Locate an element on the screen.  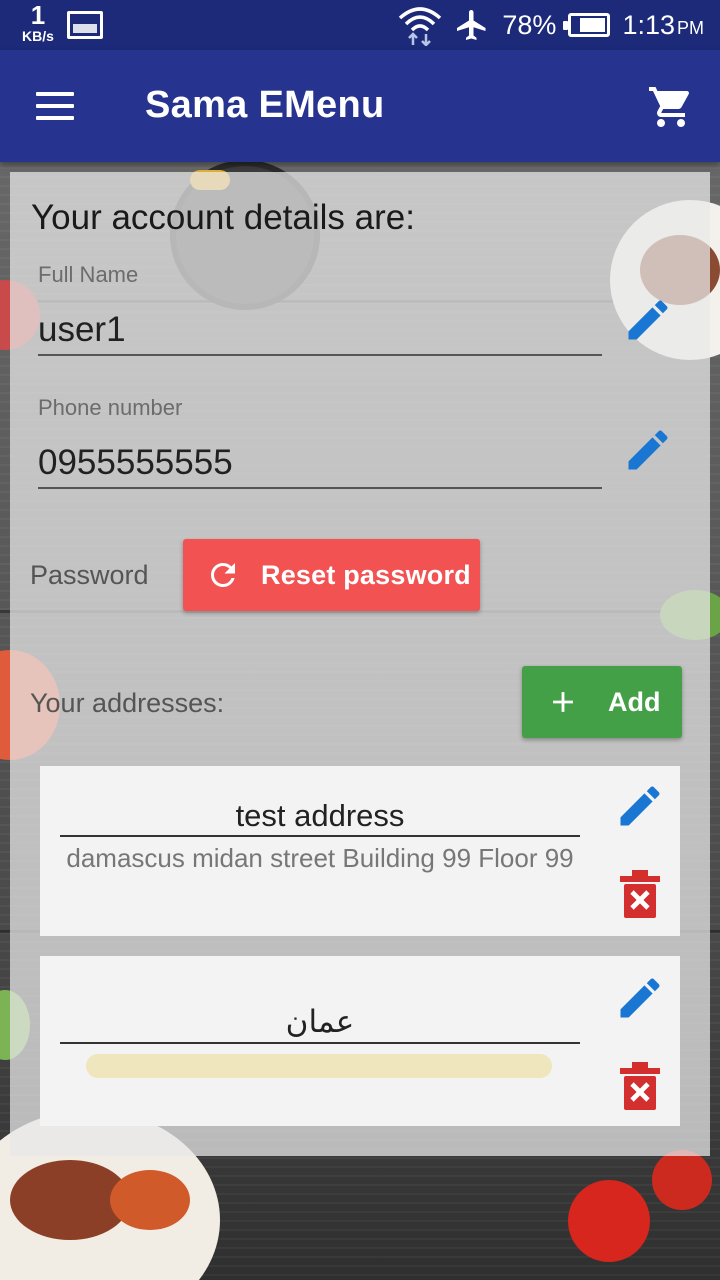
battery-icon is located at coordinates (587, 25).